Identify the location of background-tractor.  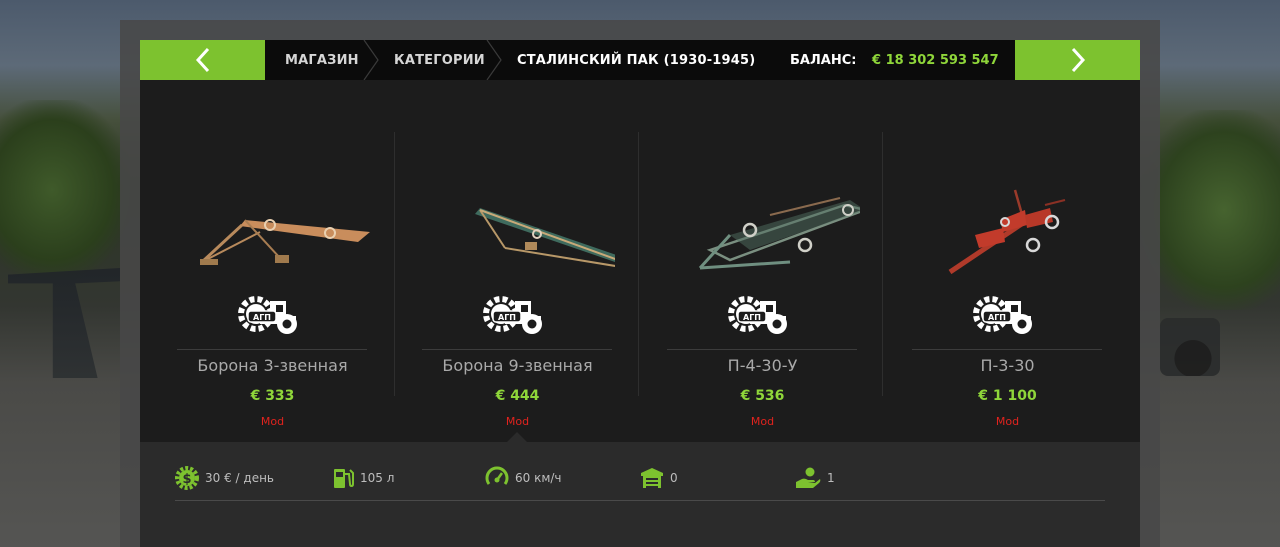
(1190, 347).